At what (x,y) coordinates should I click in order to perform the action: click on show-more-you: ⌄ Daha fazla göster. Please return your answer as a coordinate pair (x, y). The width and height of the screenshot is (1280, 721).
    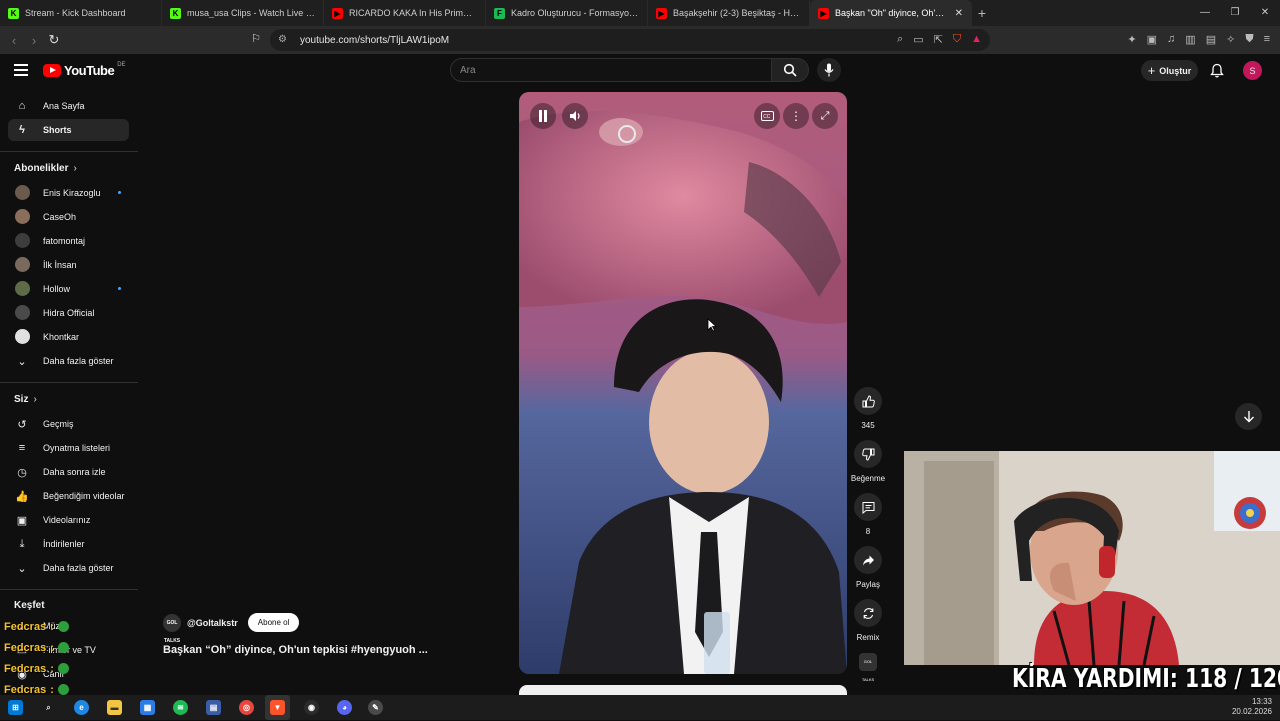
    Looking at the image, I should click on (68, 568).